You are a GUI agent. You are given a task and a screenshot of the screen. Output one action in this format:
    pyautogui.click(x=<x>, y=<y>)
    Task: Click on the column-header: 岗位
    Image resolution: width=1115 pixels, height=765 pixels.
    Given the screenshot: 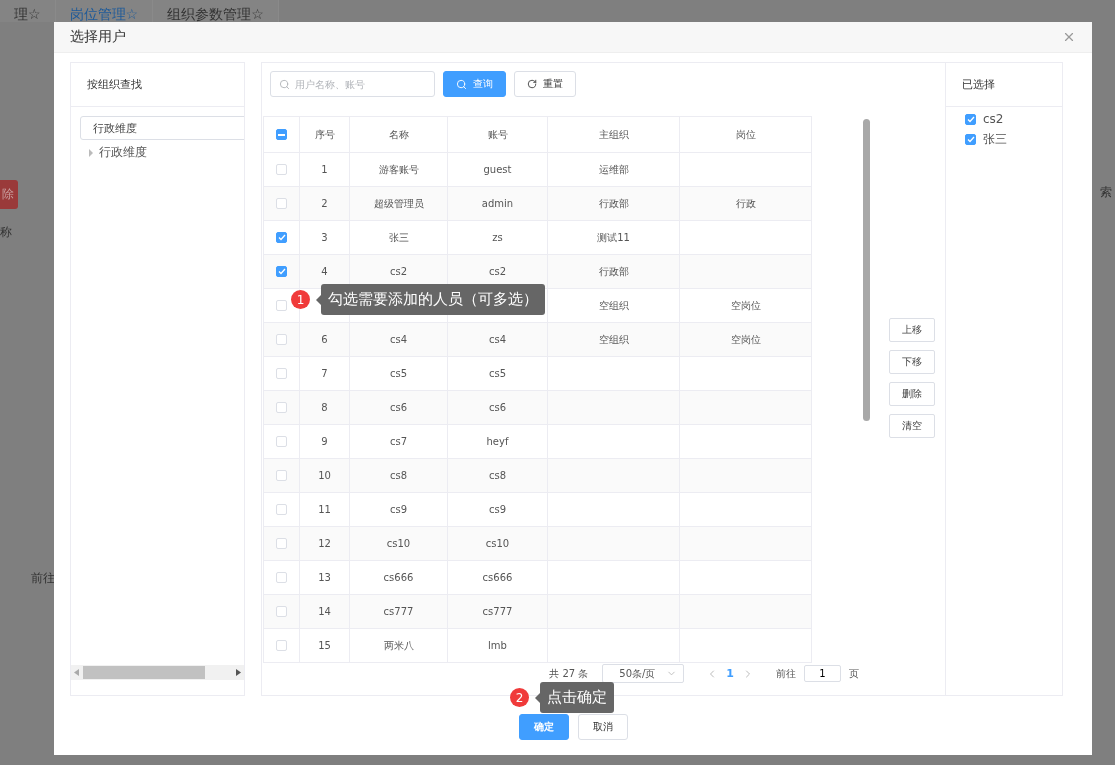 What is the action you would take?
    pyautogui.click(x=745, y=134)
    